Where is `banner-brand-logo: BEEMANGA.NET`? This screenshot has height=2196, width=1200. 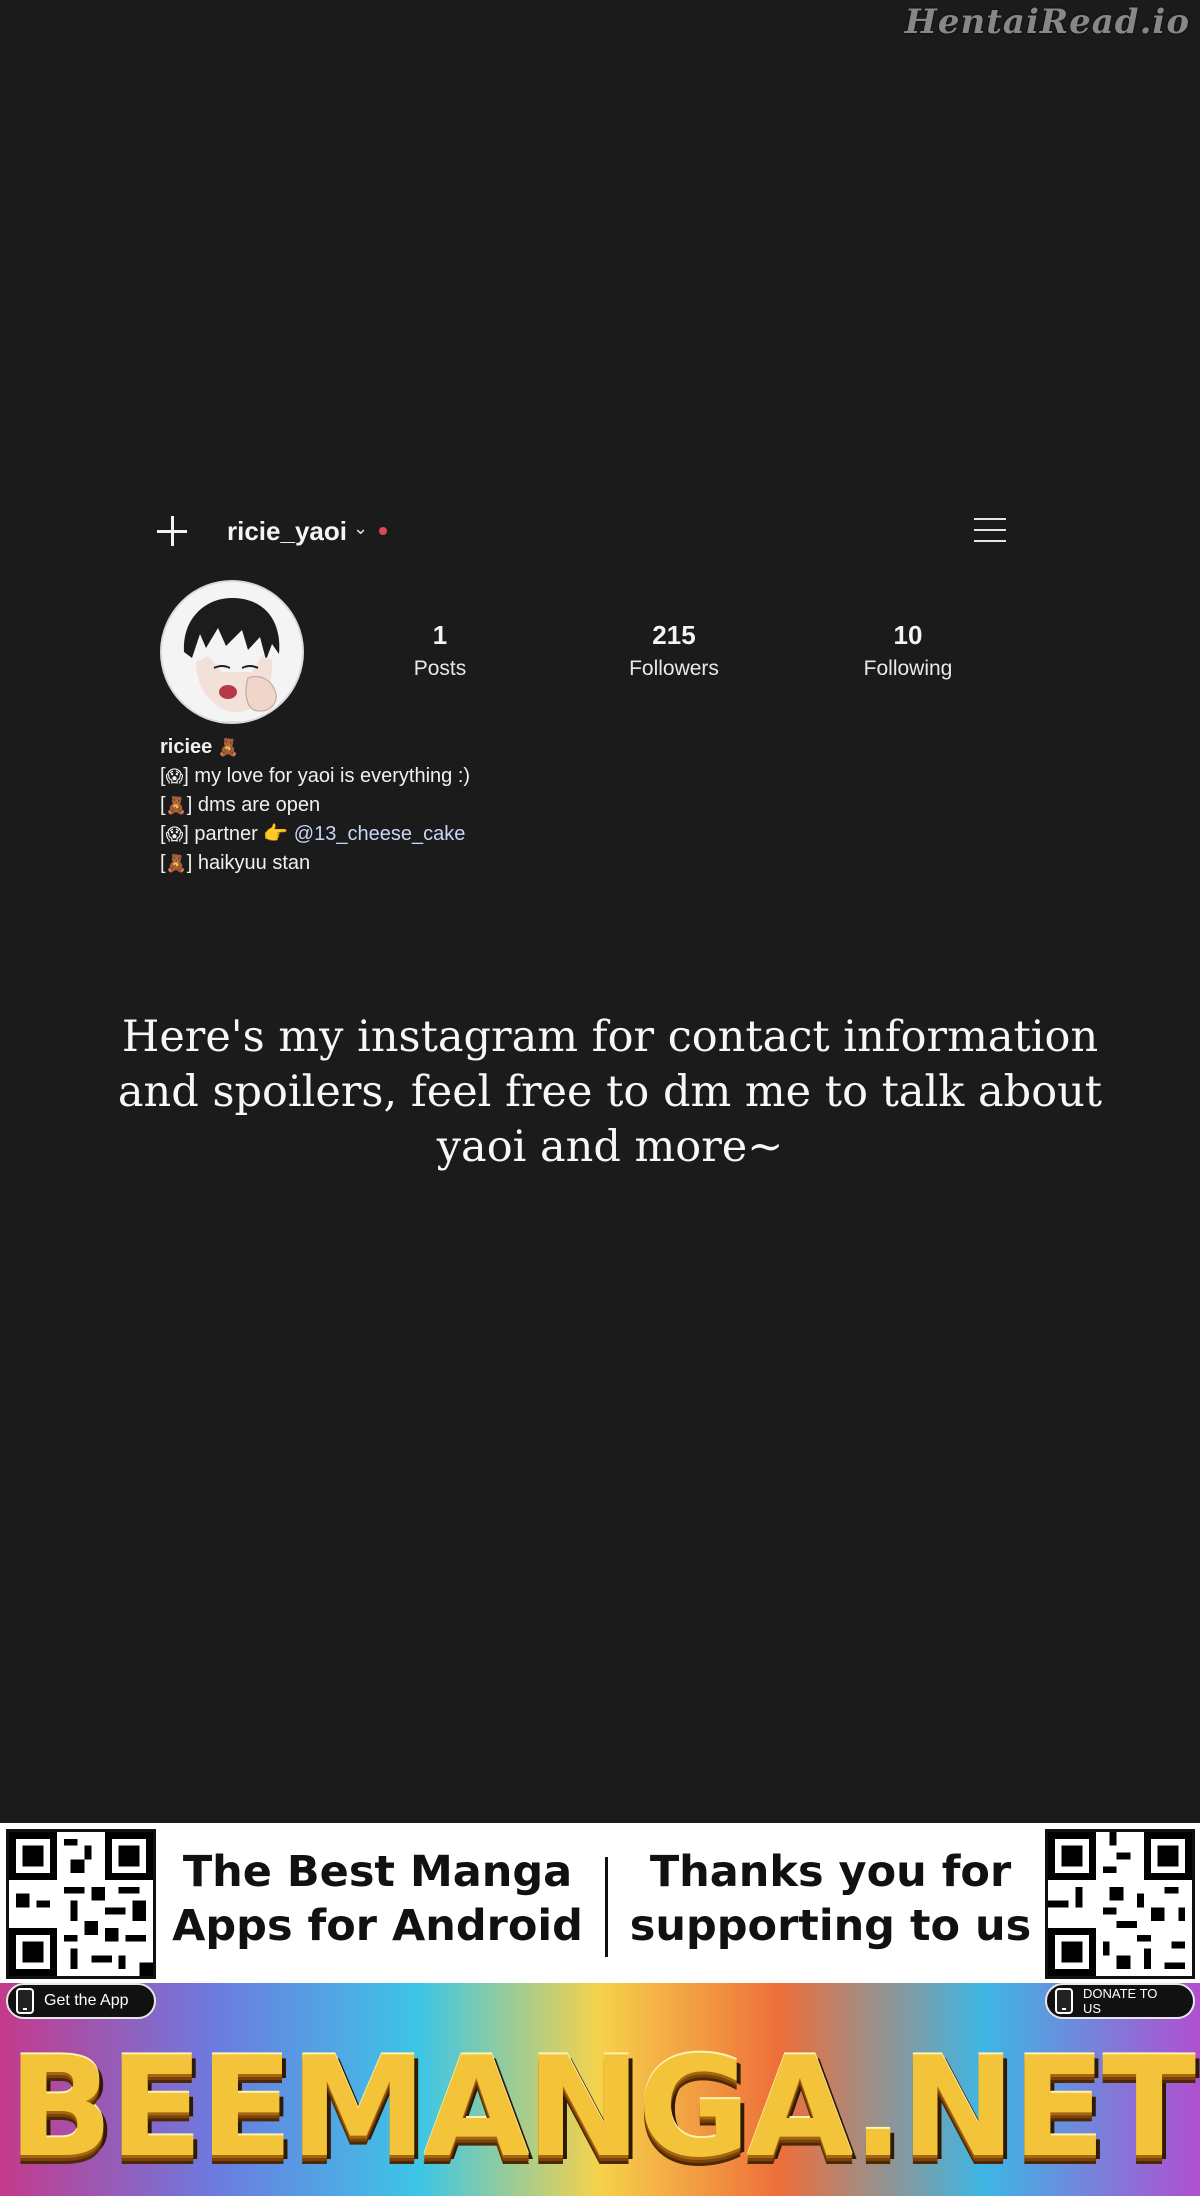
banner-brand-logo: BEEMANGA.NET is located at coordinates (600, 2108).